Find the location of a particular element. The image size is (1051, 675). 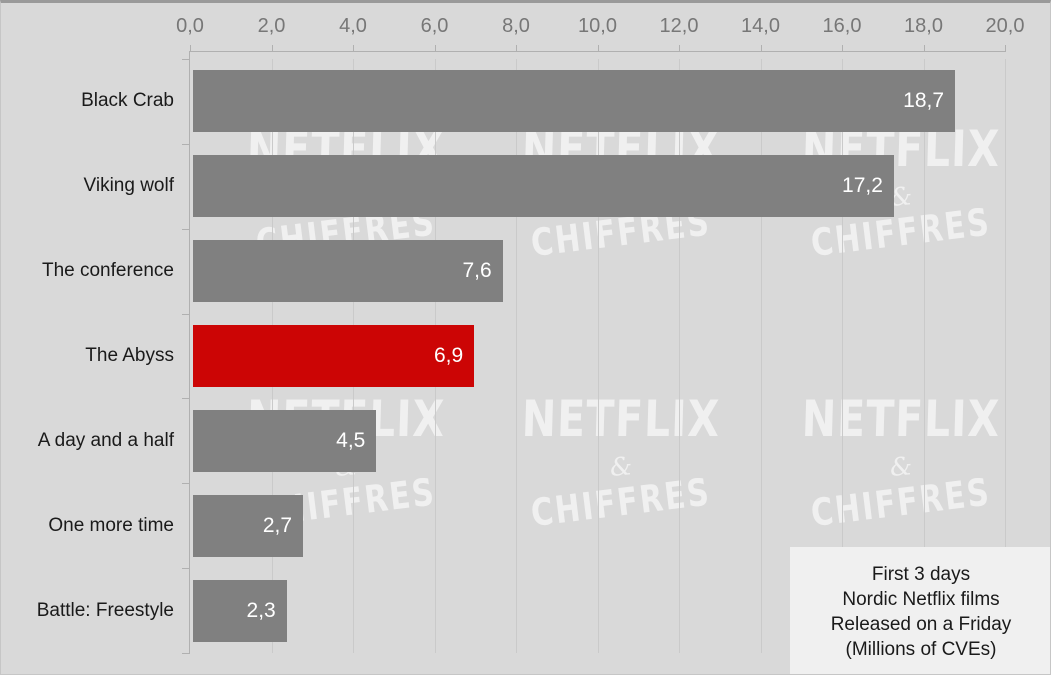

legend-line: Nordic Netflix films is located at coordinates (921, 599).